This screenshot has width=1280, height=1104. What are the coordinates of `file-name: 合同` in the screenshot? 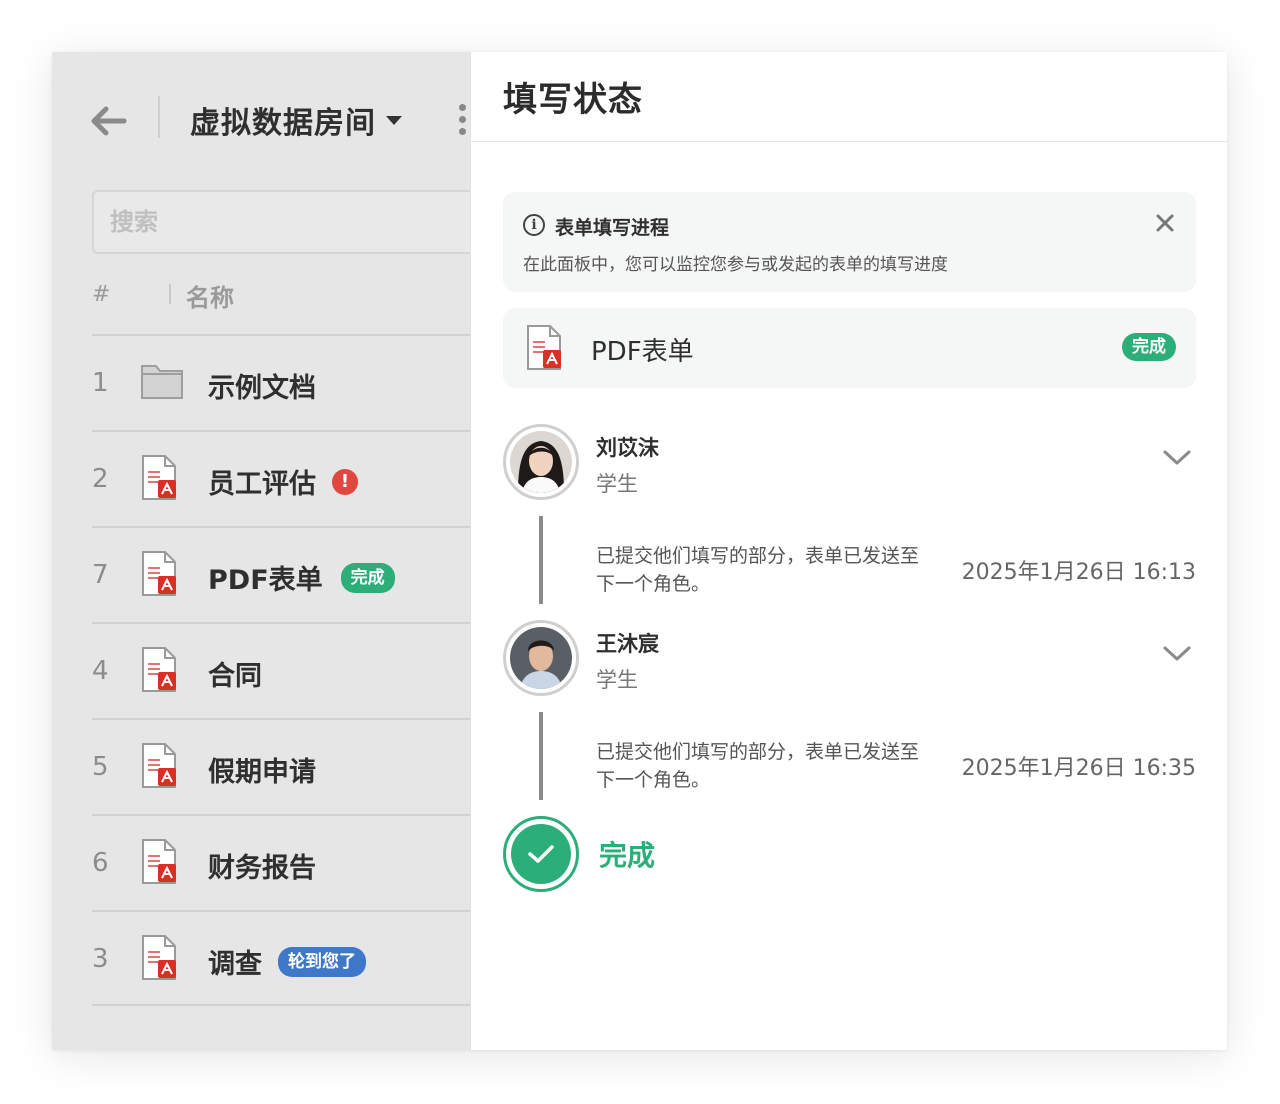 It's located at (235, 676).